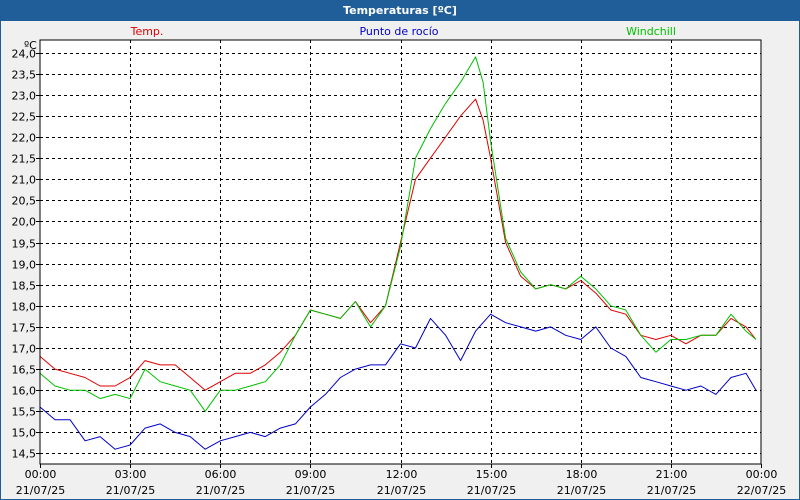 This screenshot has width=800, height=500. Describe the element at coordinates (24, 370) in the screenshot. I see `y-tick-label: 16,5` at that location.